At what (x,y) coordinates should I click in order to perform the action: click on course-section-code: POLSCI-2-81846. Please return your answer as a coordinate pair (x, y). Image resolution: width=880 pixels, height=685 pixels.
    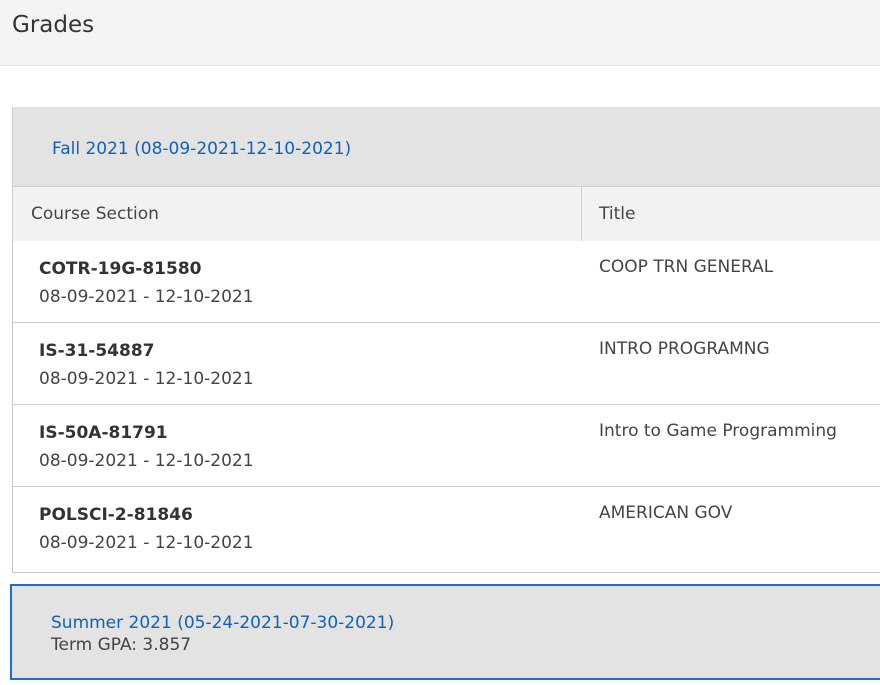
    Looking at the image, I should click on (116, 515).